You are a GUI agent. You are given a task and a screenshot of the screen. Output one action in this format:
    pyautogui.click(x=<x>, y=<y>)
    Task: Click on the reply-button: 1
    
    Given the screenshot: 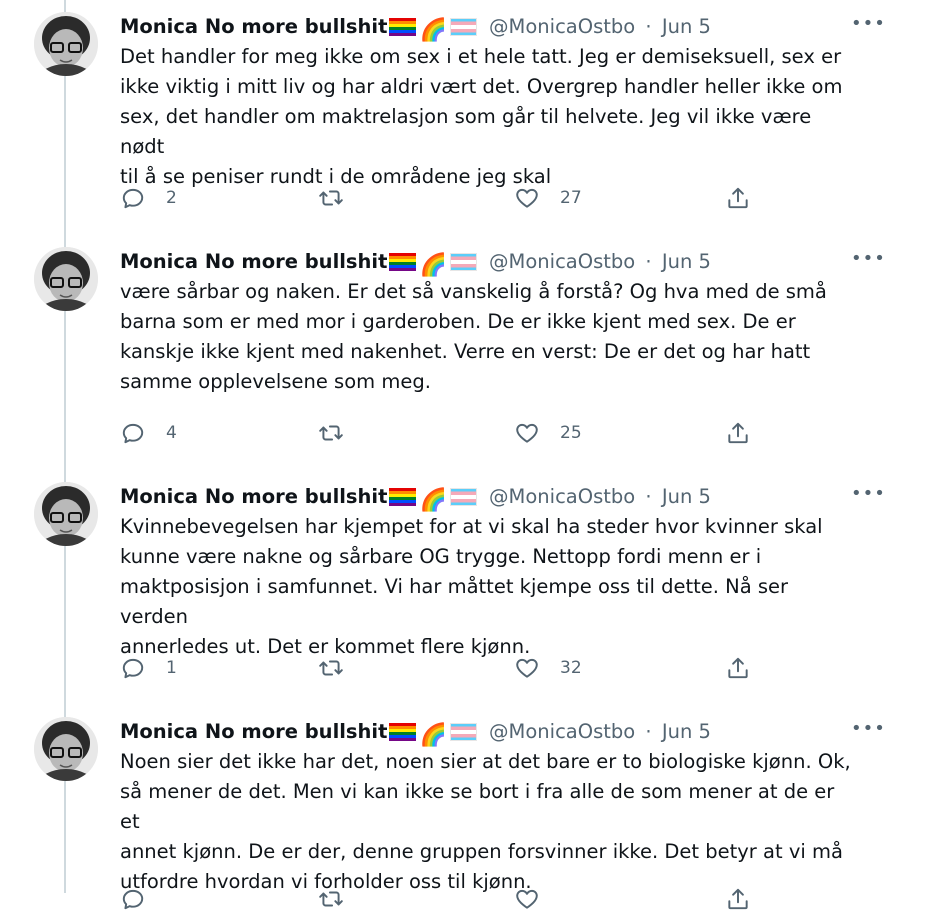 What is the action you would take?
    pyautogui.click(x=148, y=668)
    